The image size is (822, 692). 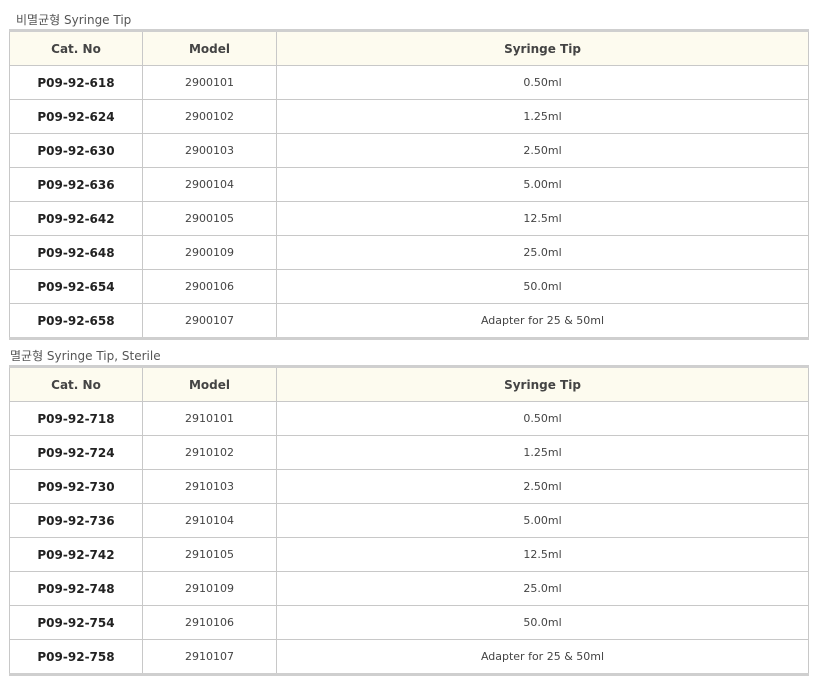 I want to click on table-row: P09-92-624 2900102 1.25ml, so click(x=409, y=116).